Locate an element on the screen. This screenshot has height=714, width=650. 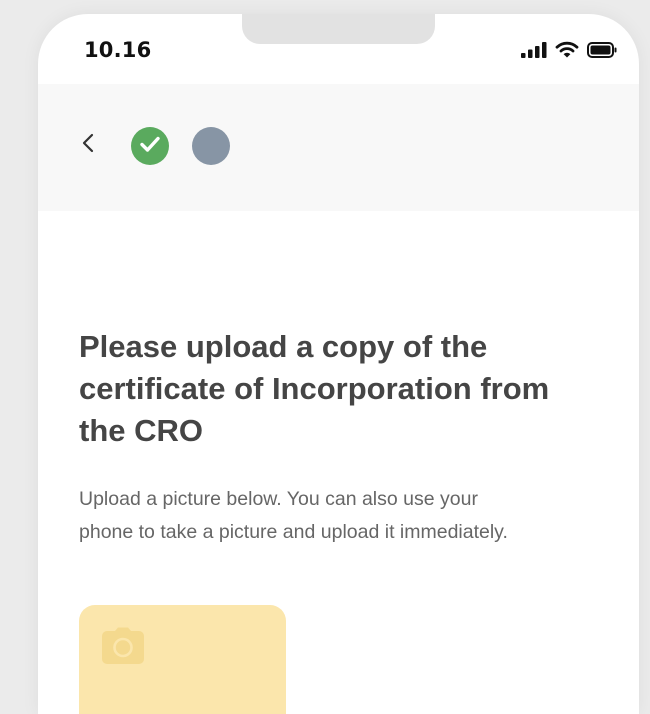
checkmark-icon is located at coordinates (150, 146).